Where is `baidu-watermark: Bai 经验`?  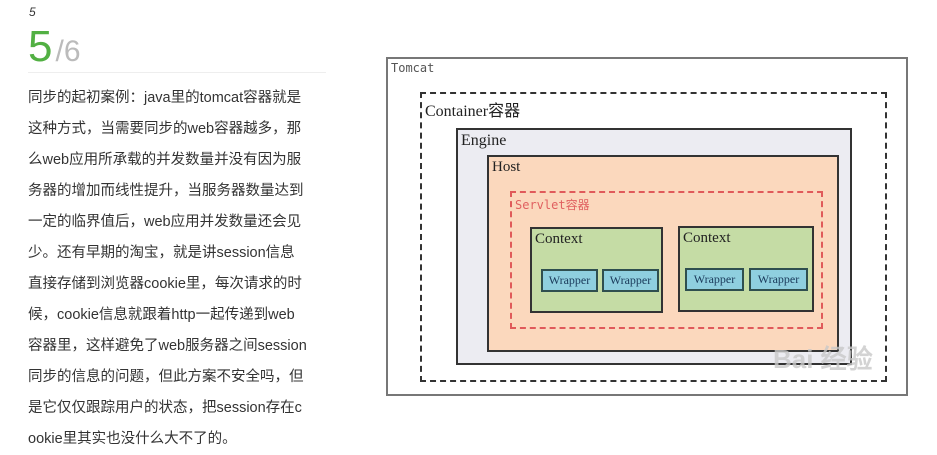
baidu-watermark: Bai 经验 is located at coordinates (823, 359).